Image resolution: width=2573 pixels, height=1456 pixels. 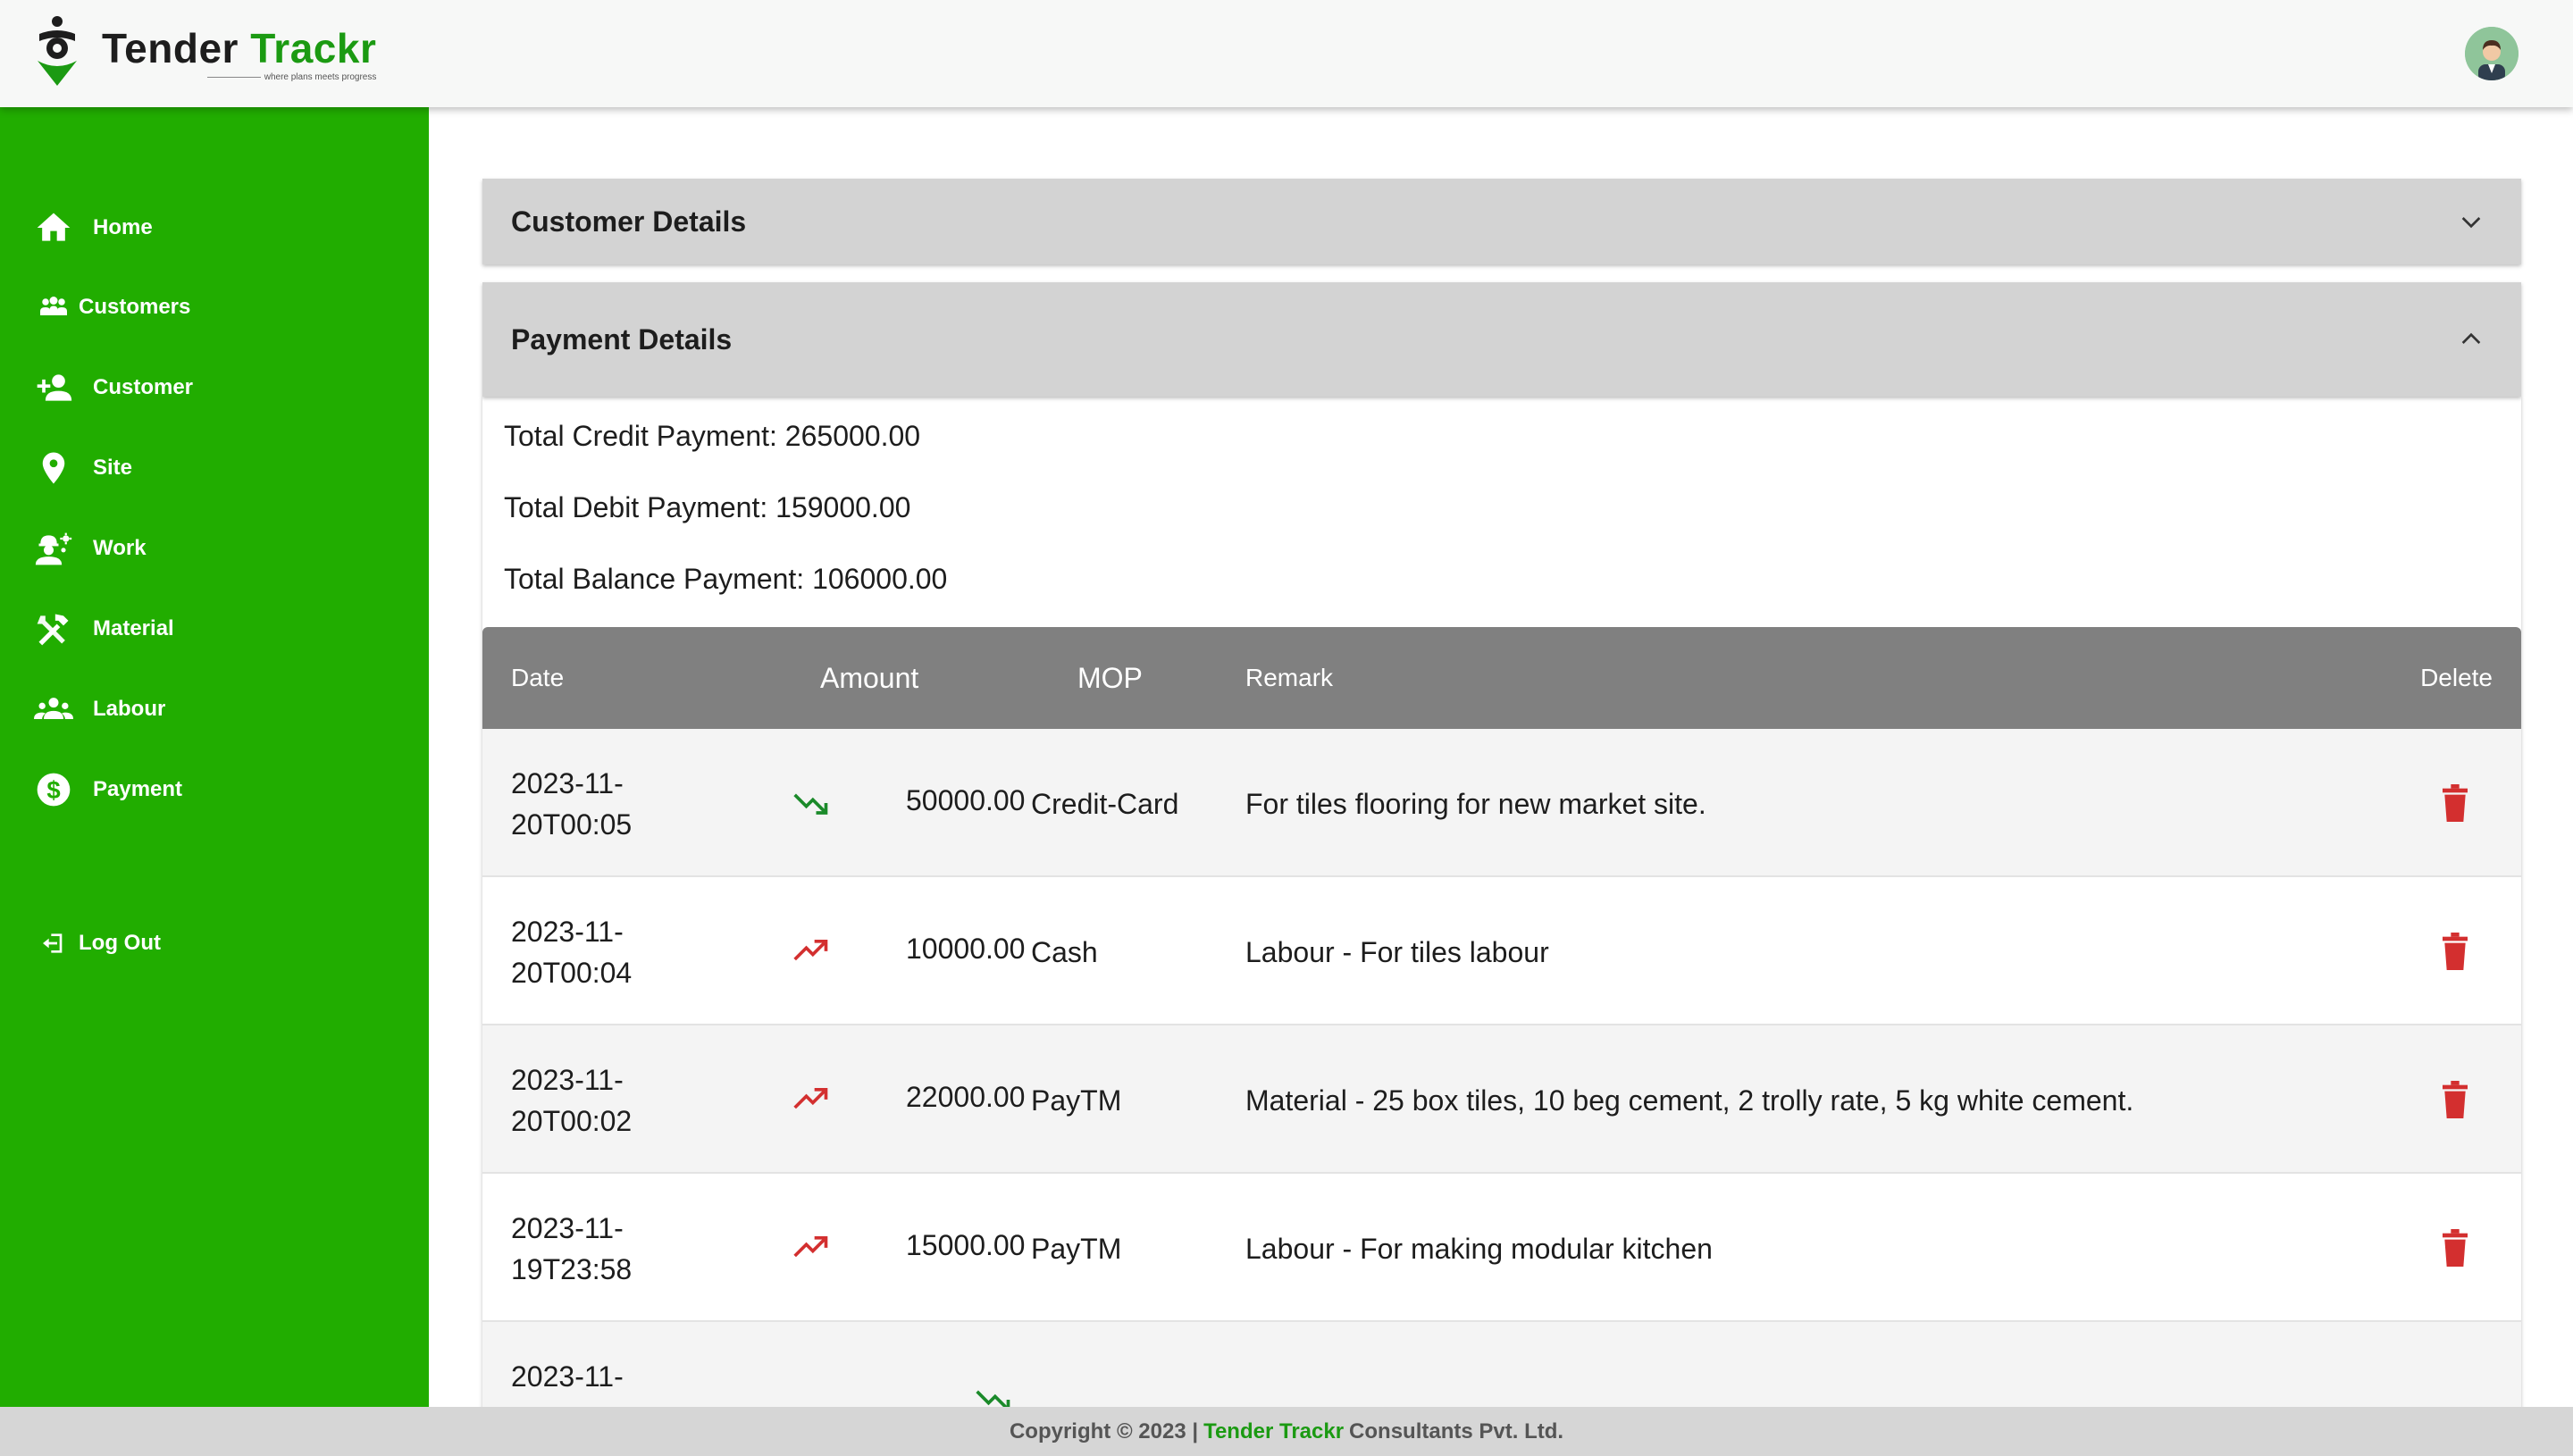 I want to click on sidebar-item-label: Payment, so click(x=138, y=789).